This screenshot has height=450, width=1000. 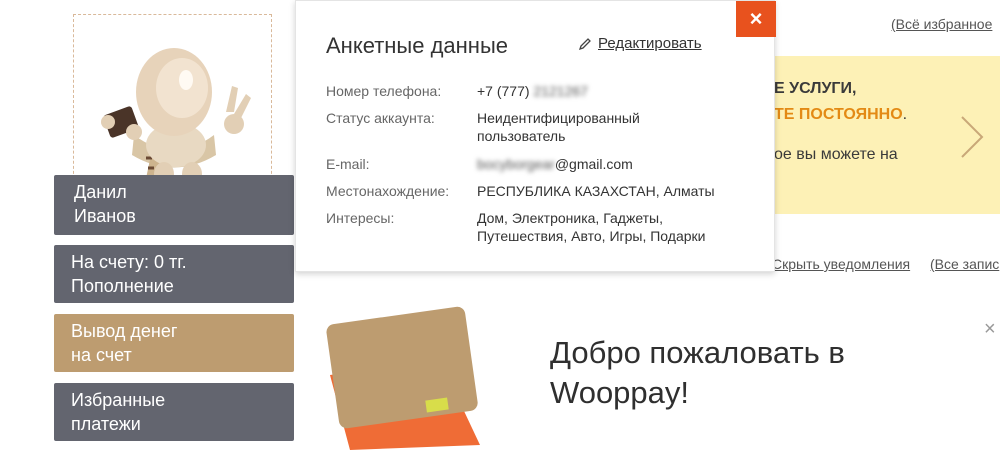 I want to click on location-value: РЕСПУБЛИКА КАЗАХСТАН, Алматы, so click(x=596, y=191).